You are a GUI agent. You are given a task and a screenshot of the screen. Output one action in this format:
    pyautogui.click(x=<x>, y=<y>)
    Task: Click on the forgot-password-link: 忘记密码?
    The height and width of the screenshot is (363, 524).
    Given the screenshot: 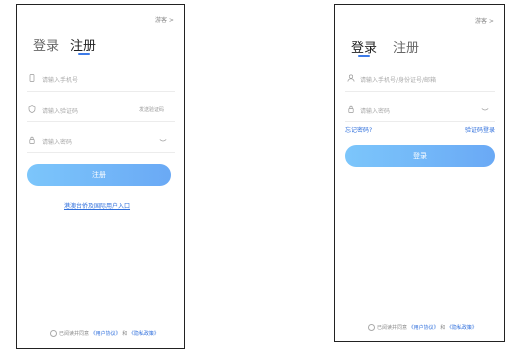 What is the action you would take?
    pyautogui.click(x=358, y=129)
    